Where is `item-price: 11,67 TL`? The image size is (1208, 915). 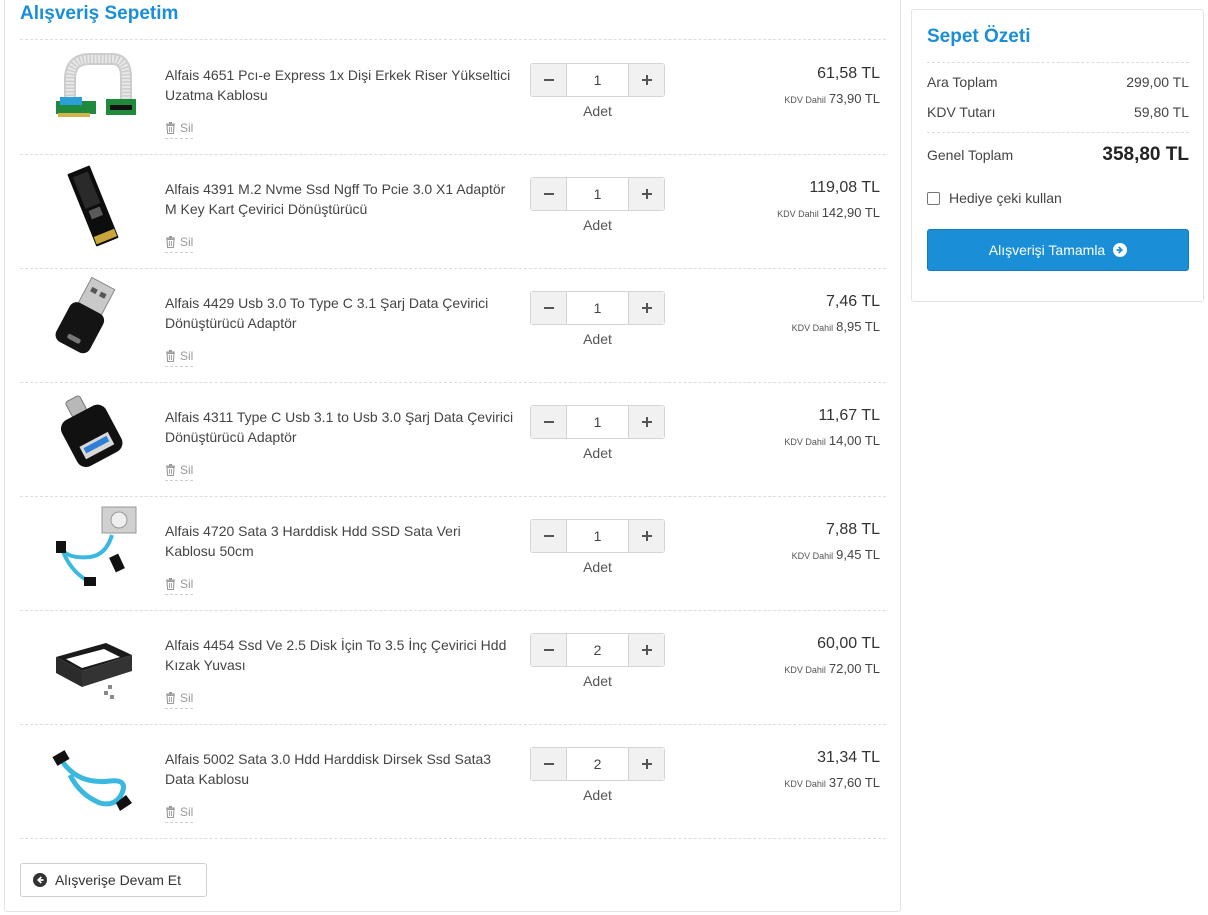
item-price: 11,67 TL is located at coordinates (849, 415).